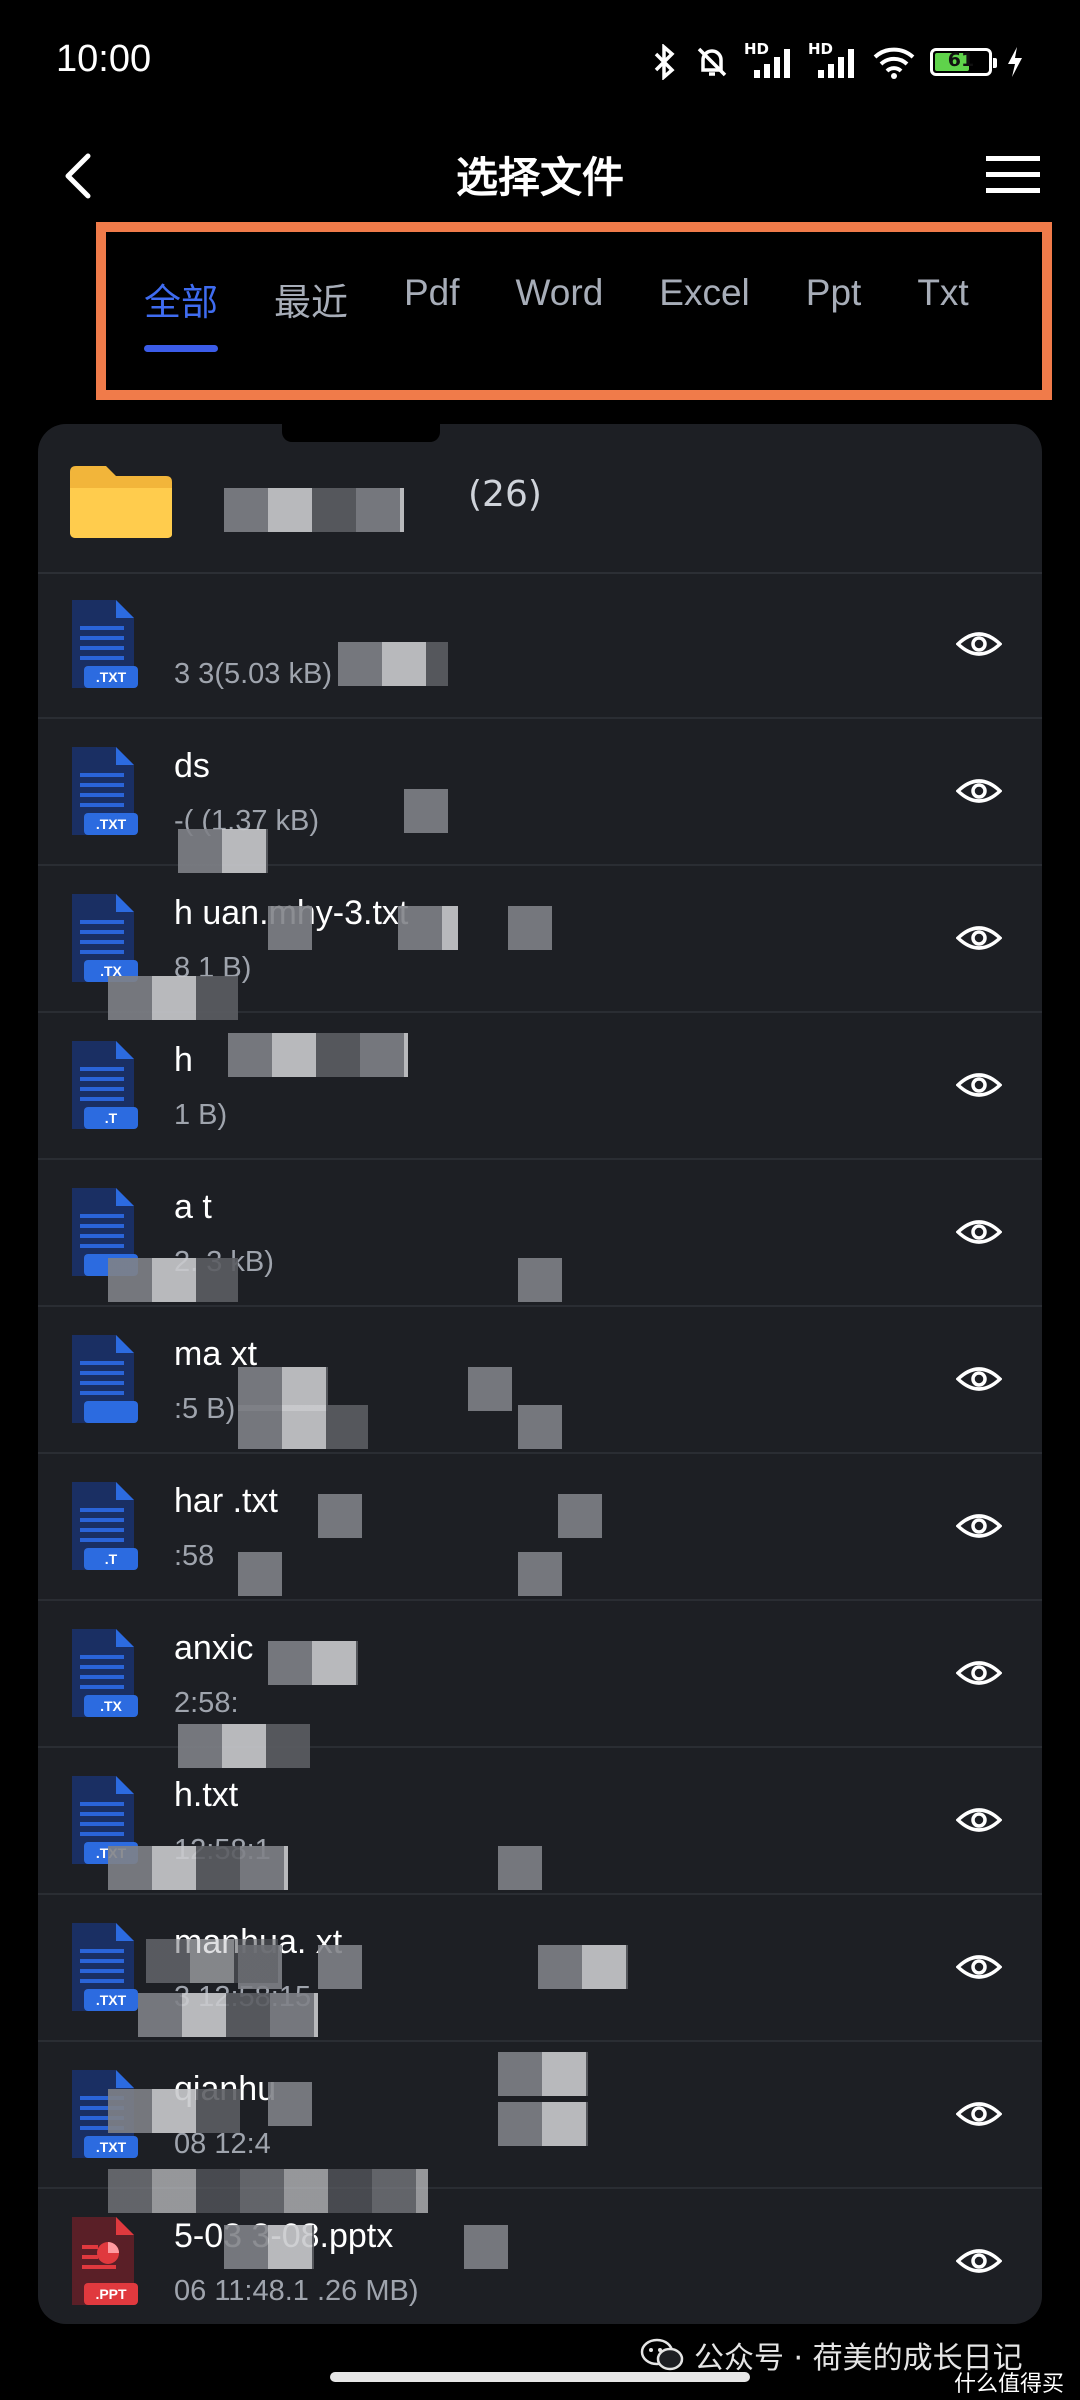 This screenshot has height=2400, width=1080. I want to click on file-row: .TXT 3 3(5.03 kB), so click(540, 645).